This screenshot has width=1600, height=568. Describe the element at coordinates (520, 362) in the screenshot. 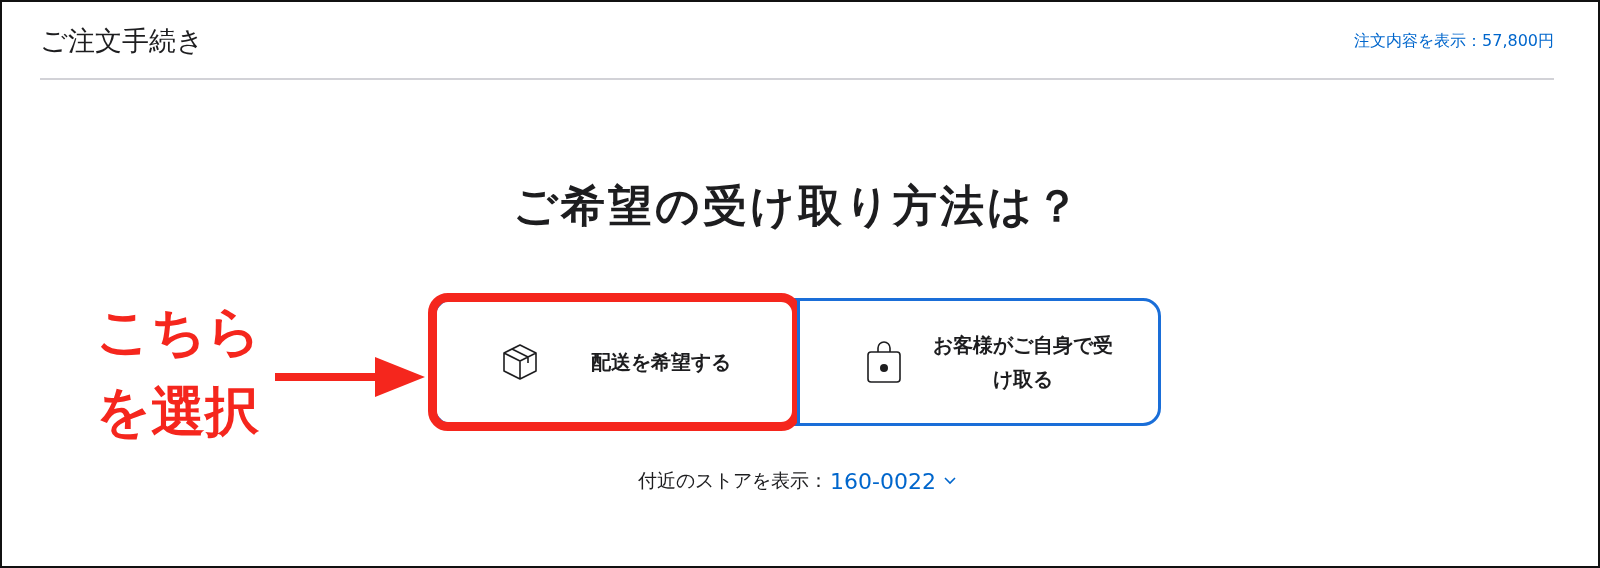

I see `package-icon` at that location.